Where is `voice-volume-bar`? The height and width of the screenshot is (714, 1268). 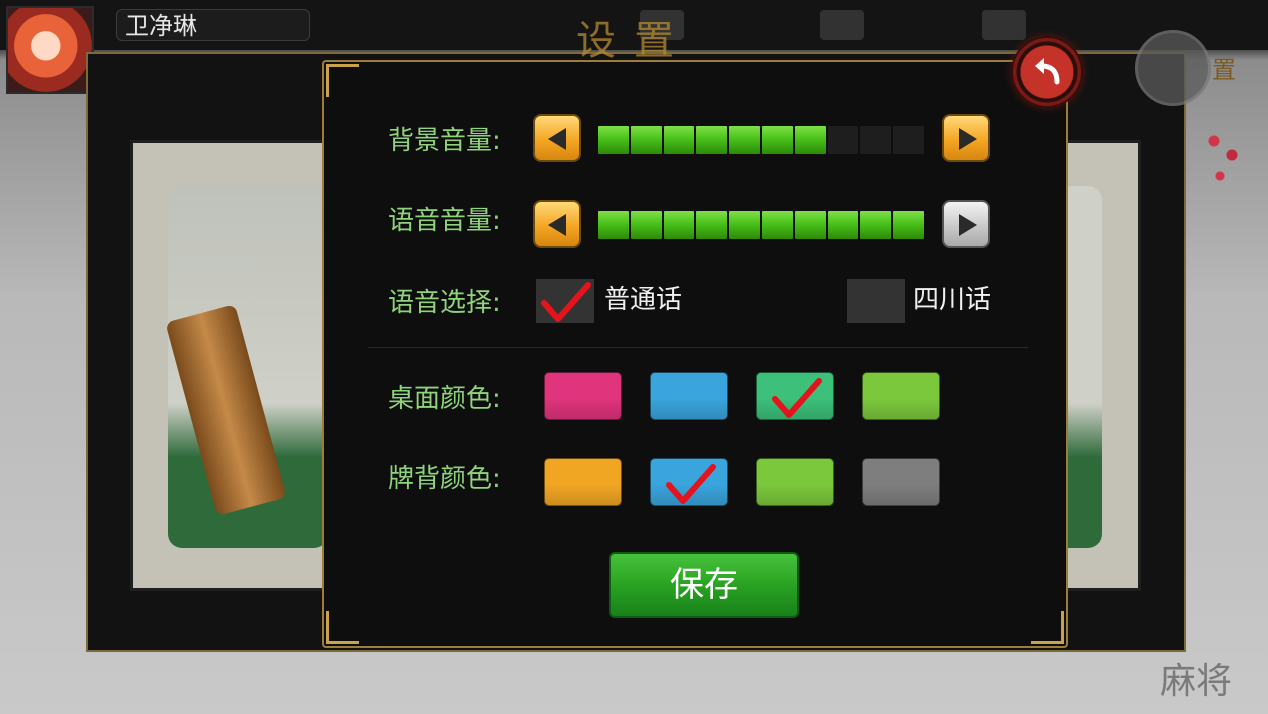 voice-volume-bar is located at coordinates (761, 225).